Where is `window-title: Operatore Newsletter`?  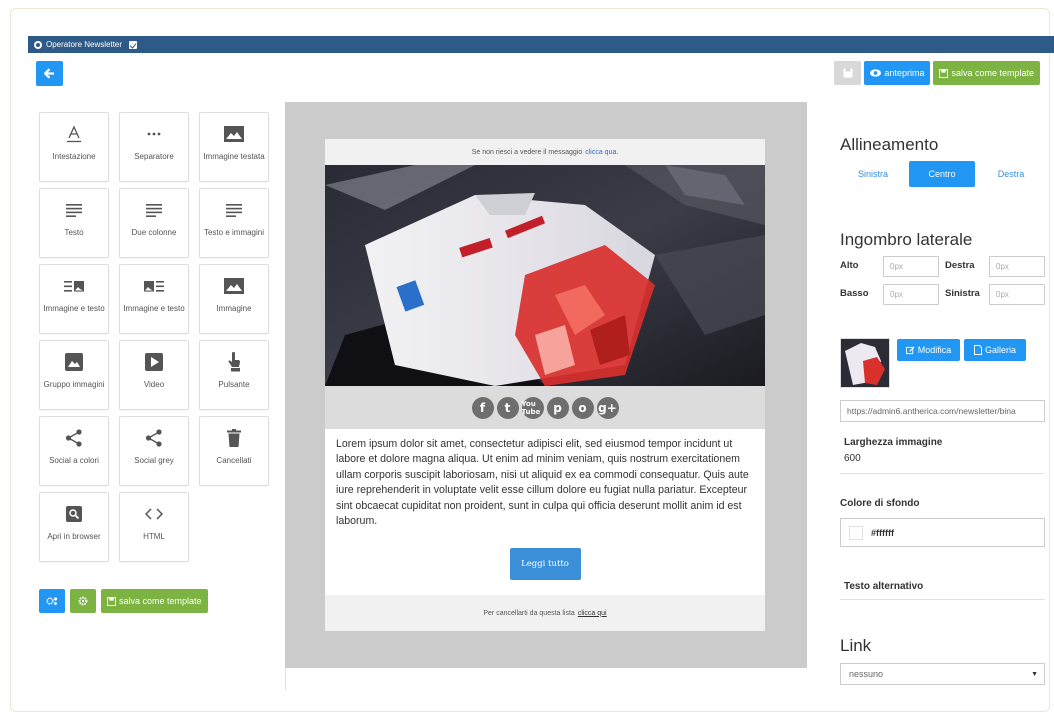 window-title: Operatore Newsletter is located at coordinates (84, 44).